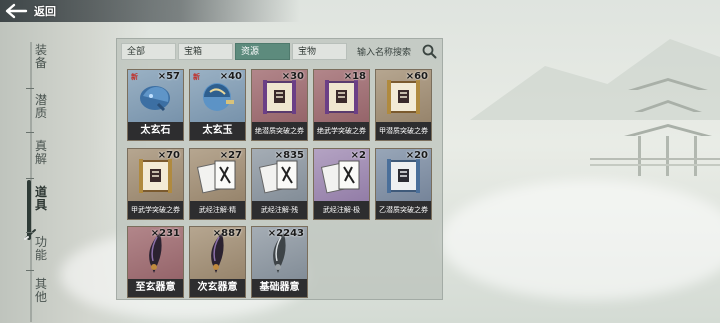 The image size is (720, 323). What do you see at coordinates (148, 51) in the screenshot?
I see `tab-all: 全部` at bounding box center [148, 51].